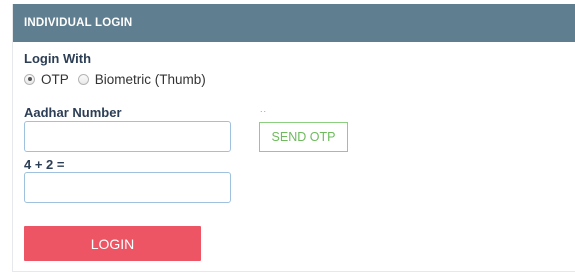 Image resolution: width=575 pixels, height=275 pixels. What do you see at coordinates (58, 58) in the screenshot?
I see `login-with-label: Login With` at bounding box center [58, 58].